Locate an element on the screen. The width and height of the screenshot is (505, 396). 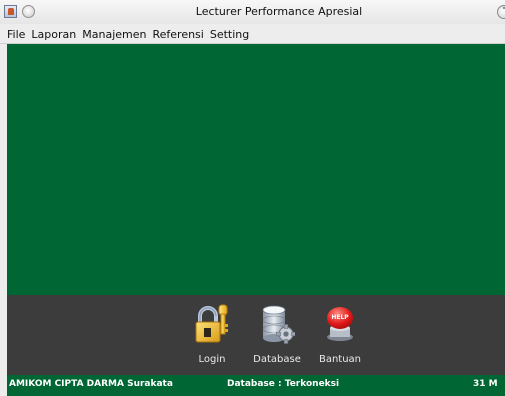
window-left-edge is located at coordinates (3, 220).